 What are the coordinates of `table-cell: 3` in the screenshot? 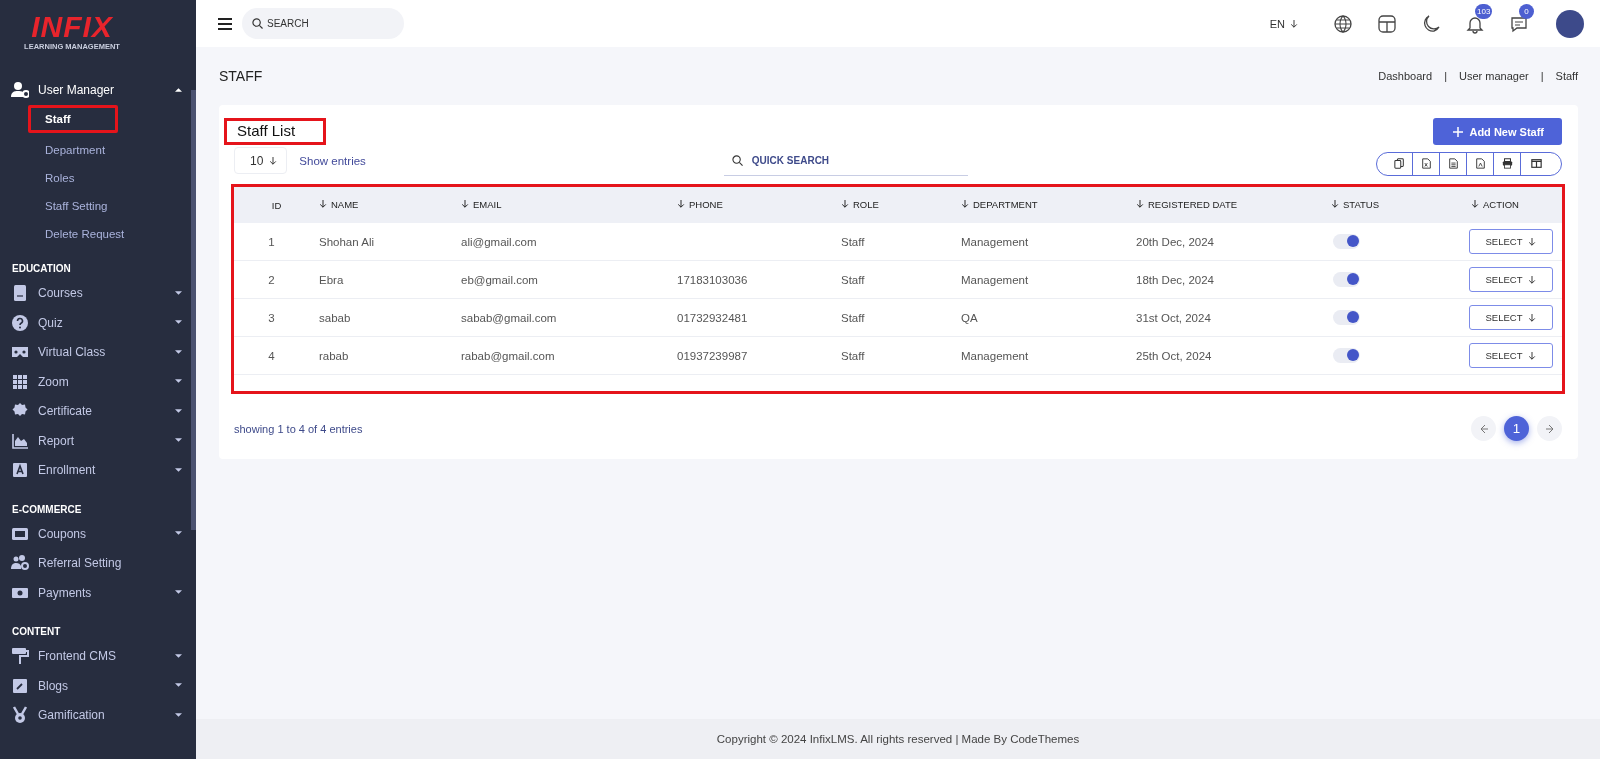 It's located at (271, 317).